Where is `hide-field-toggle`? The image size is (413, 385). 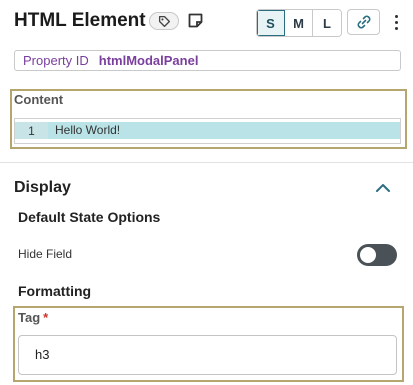
hide-field-toggle is located at coordinates (377, 255).